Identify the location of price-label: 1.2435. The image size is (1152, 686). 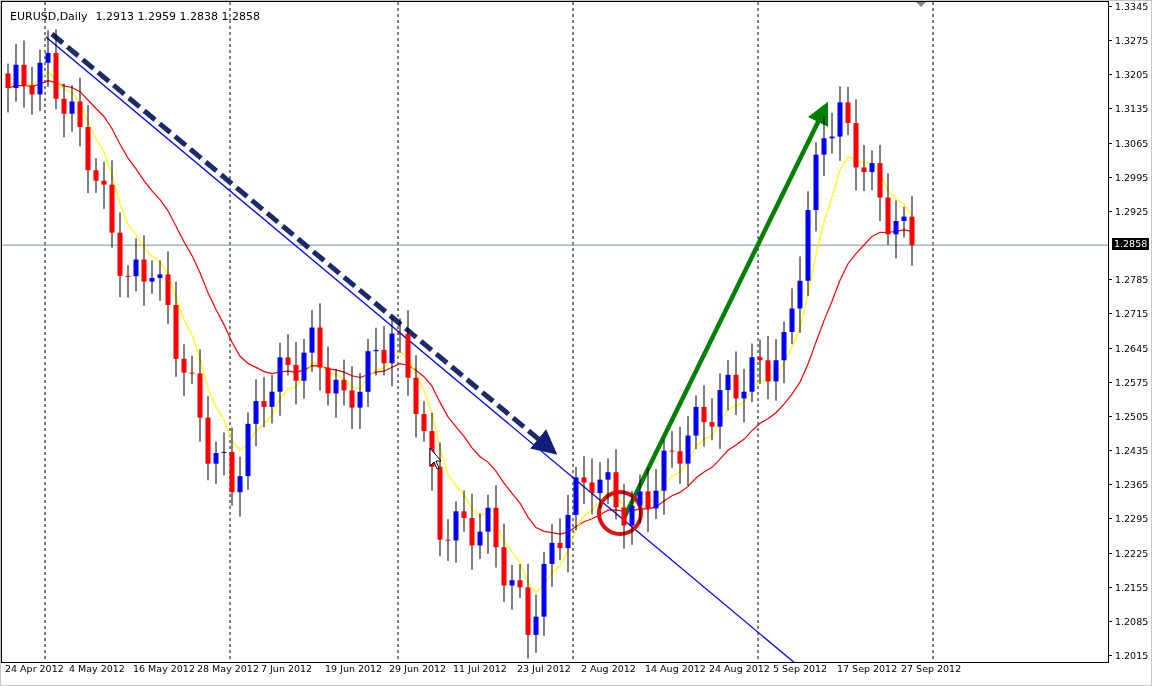
(1132, 451).